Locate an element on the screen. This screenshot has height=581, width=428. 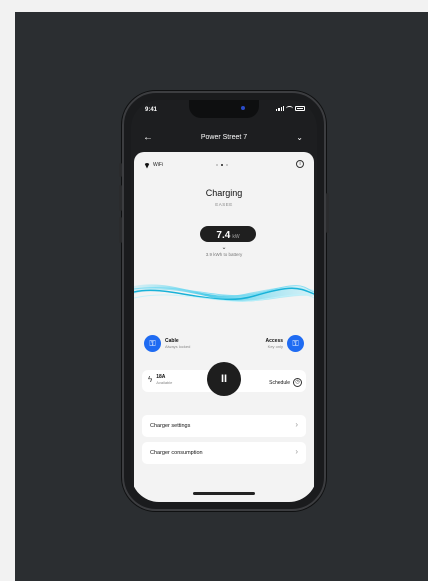
cable-lock-feature: ⚿ Cable Always locked is located at coordinates (167, 343).